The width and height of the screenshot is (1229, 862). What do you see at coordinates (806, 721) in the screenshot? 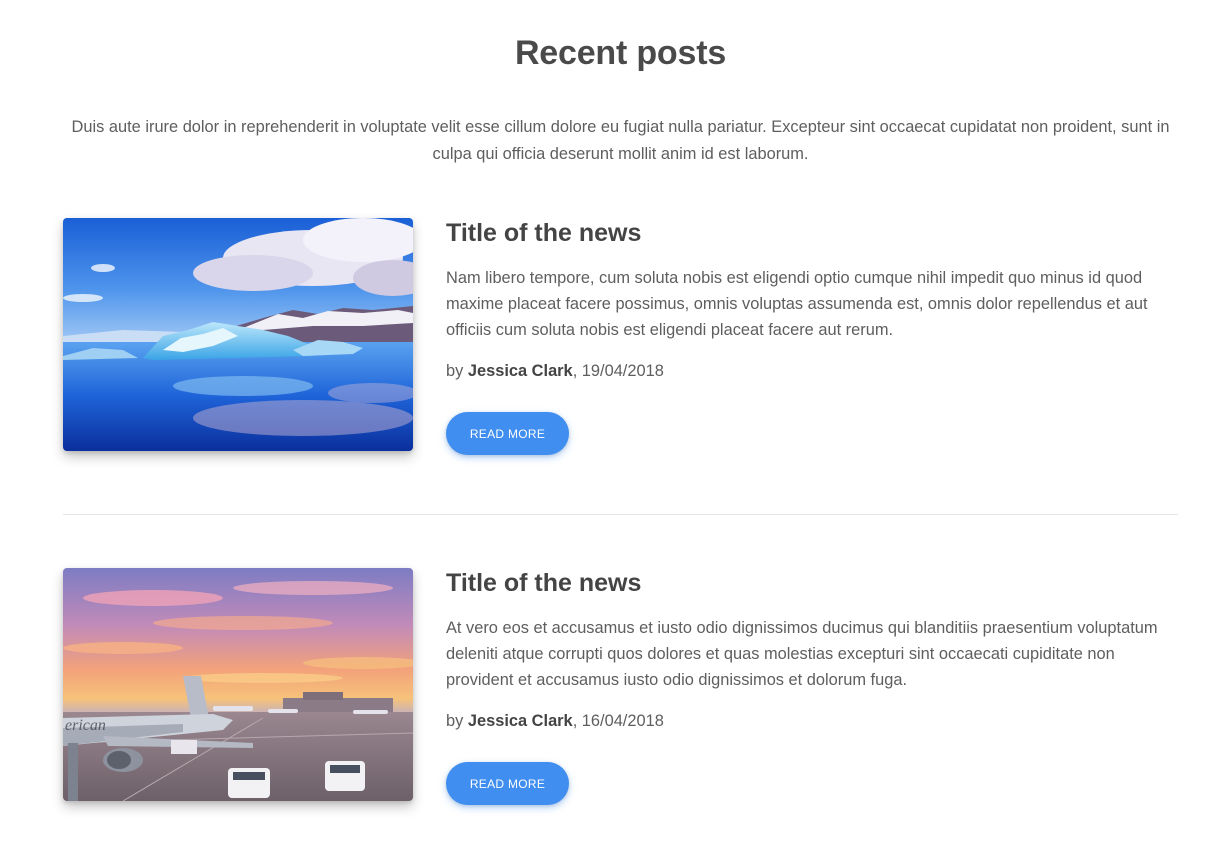
I see `post-meta: by Jessica Clark, 16/04/2018` at bounding box center [806, 721].